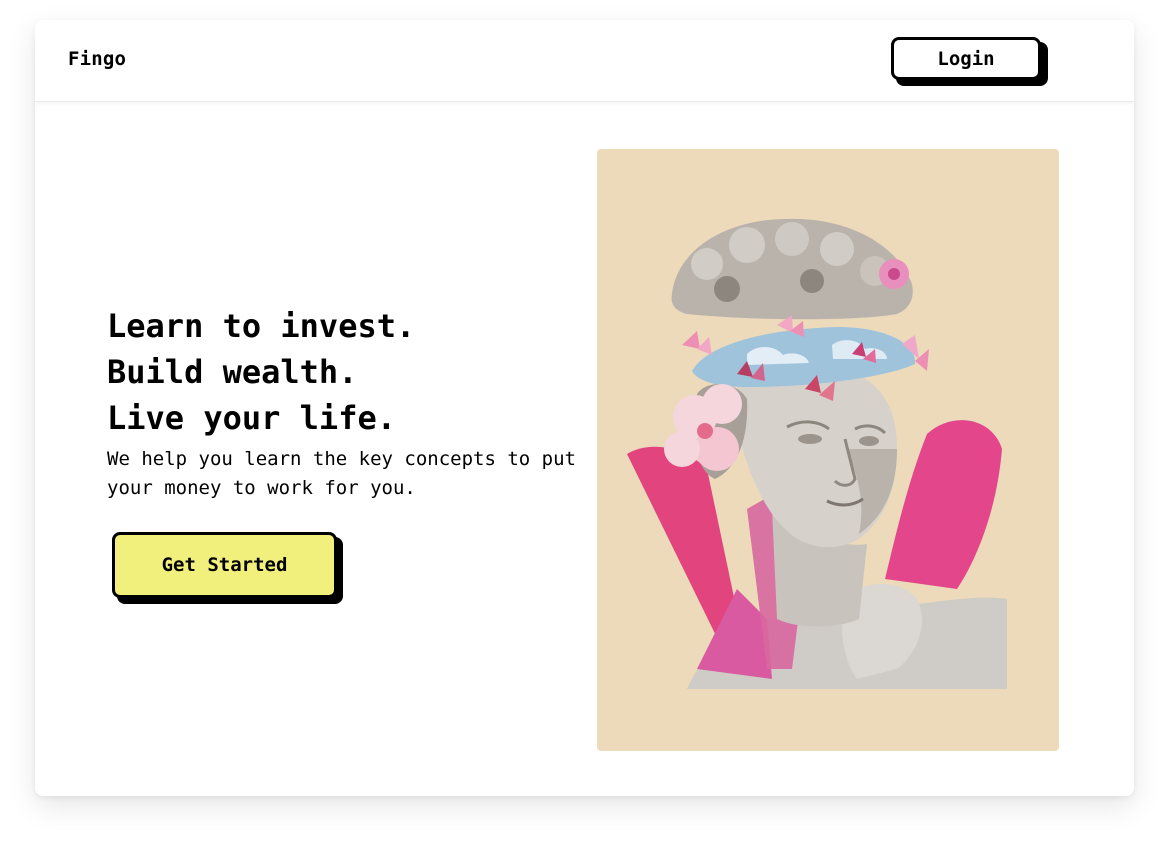 Image resolution: width=1169 pixels, height=846 pixels. Describe the element at coordinates (97, 59) in the screenshot. I see `brand-logo: Fingo` at that location.